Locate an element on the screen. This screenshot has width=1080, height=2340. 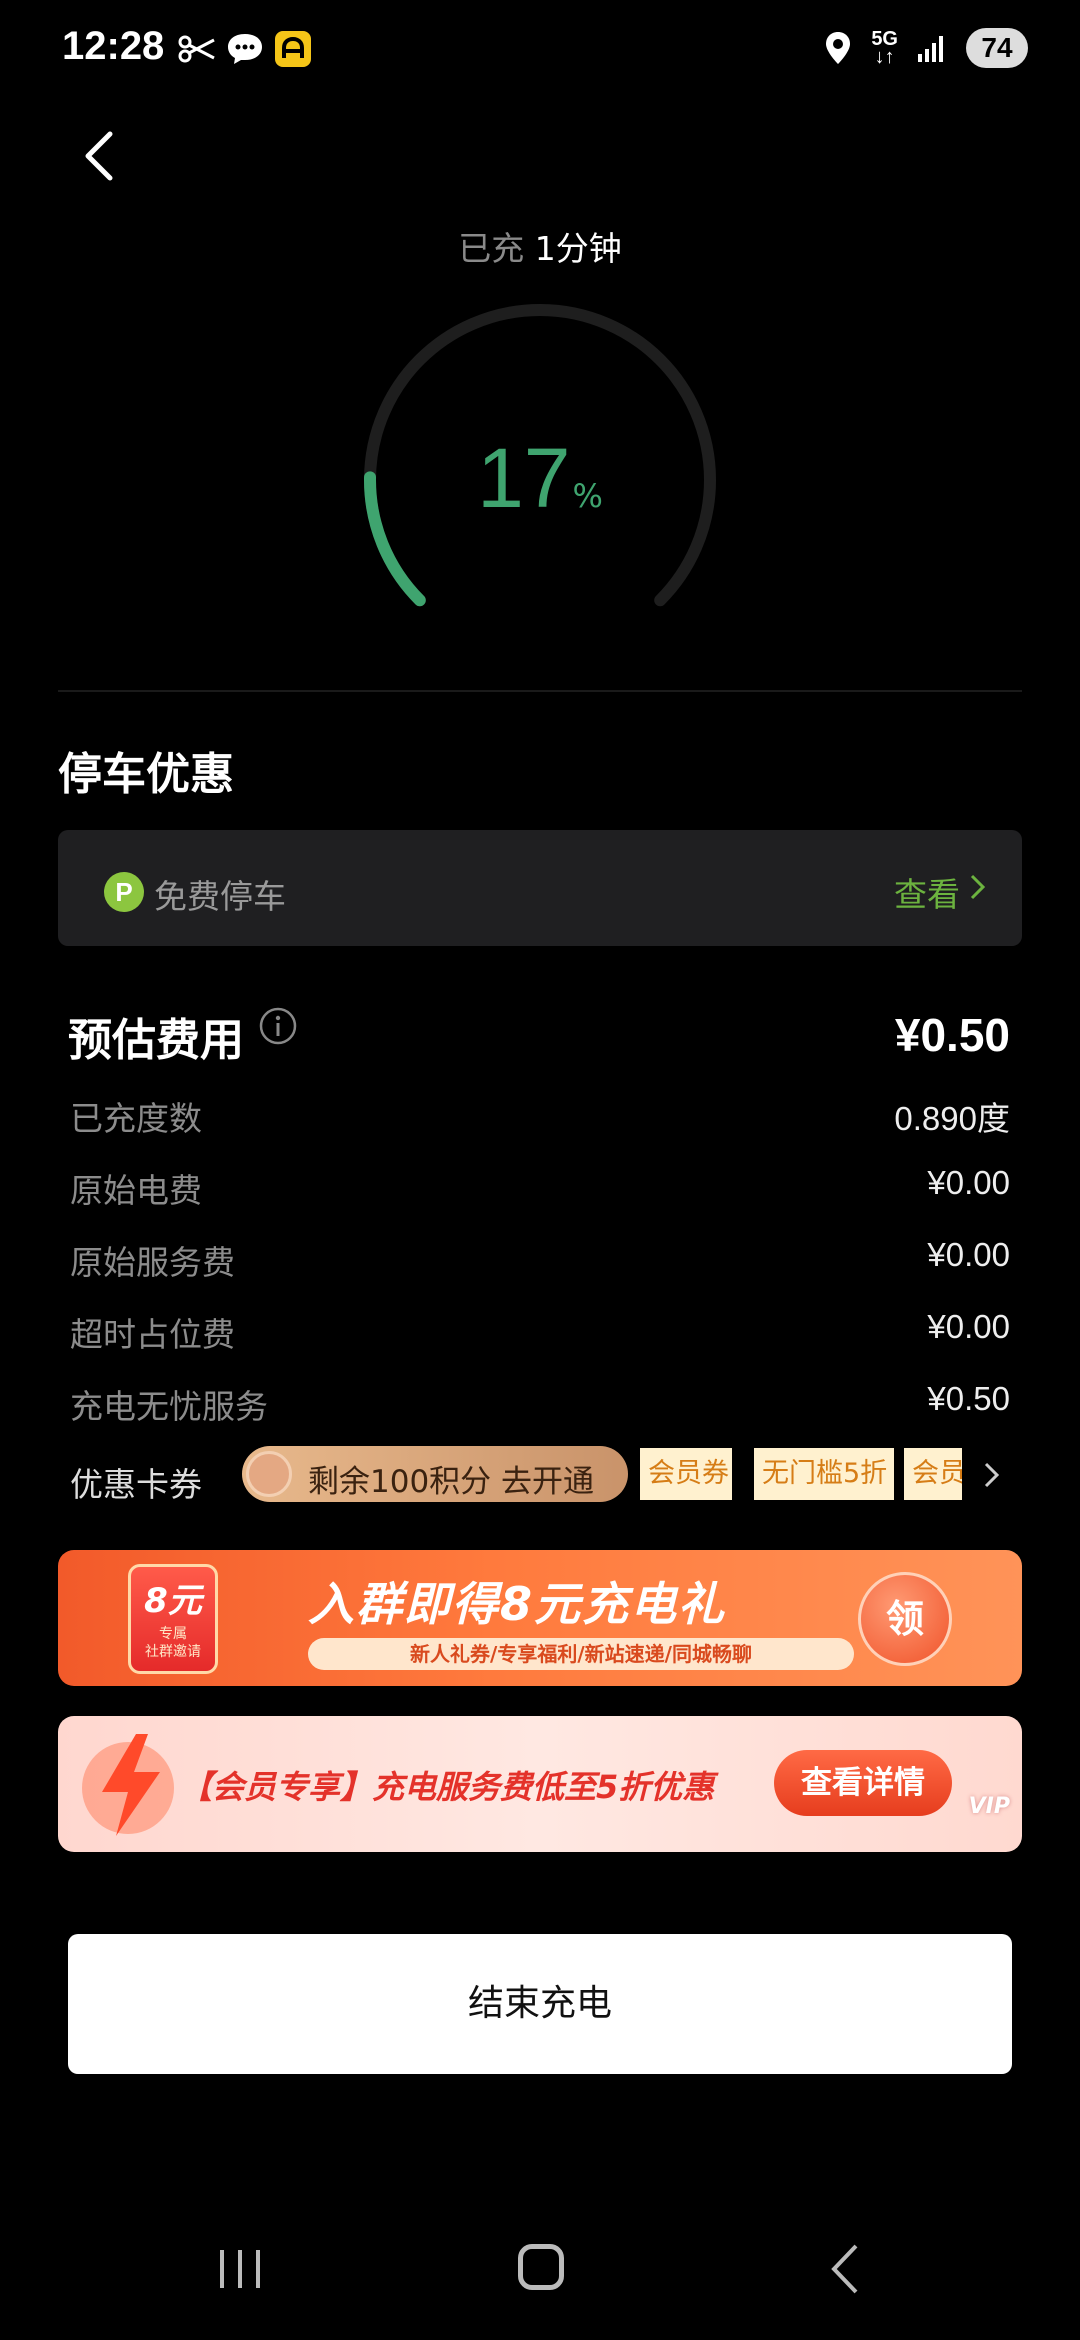
fee-row: 已充度数 0.890度 is located at coordinates (540, 1117).